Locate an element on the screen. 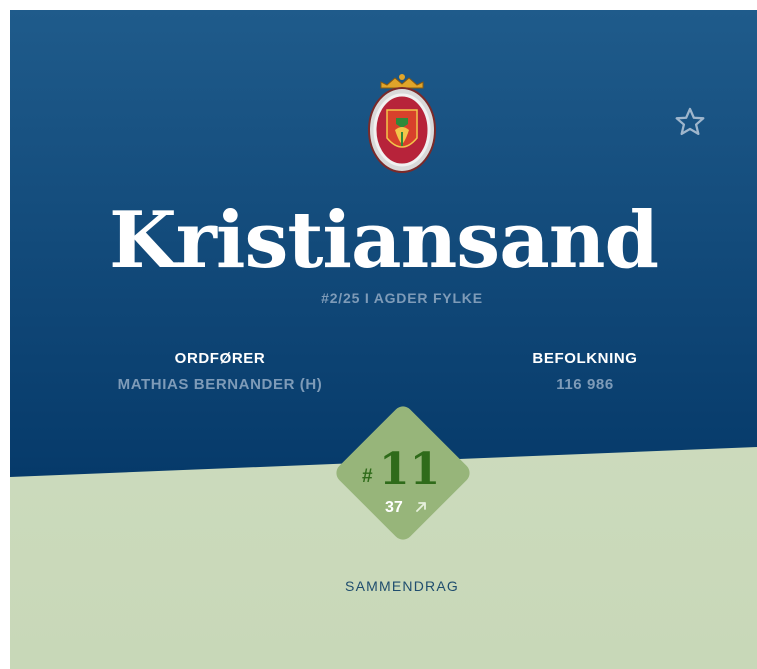 The height and width of the screenshot is (669, 757). coat-of-arms-icon is located at coordinates (402, 123).